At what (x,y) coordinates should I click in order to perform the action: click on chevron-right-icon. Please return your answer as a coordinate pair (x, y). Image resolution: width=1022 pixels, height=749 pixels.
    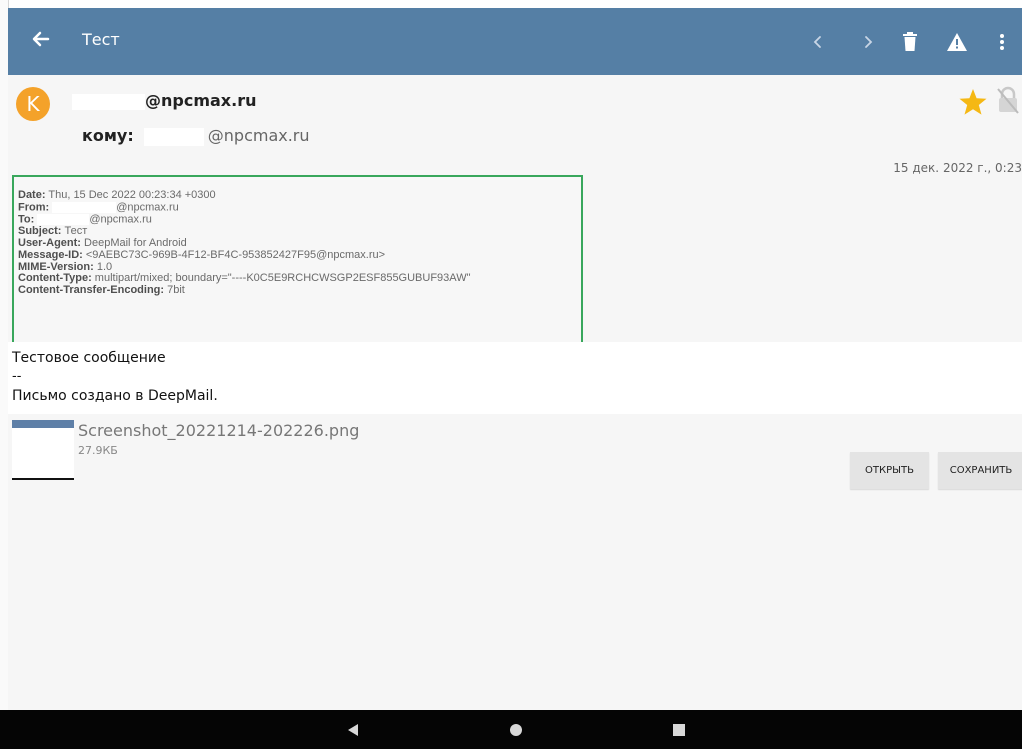
    Looking at the image, I should click on (868, 42).